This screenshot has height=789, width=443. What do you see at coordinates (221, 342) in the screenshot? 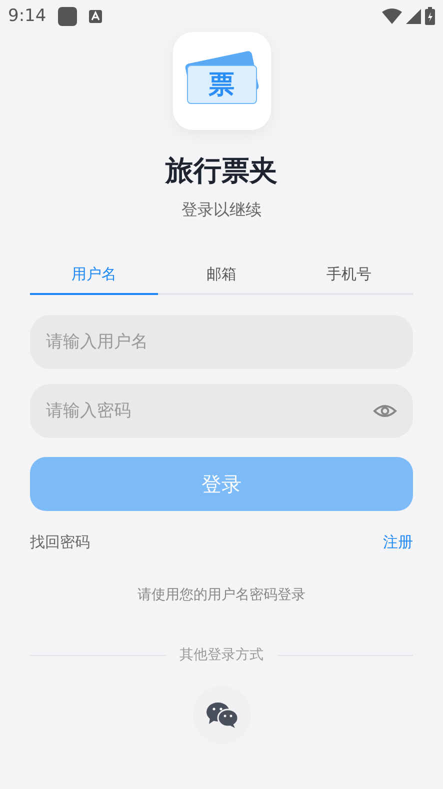
I see `username-field: 请输入用户名` at bounding box center [221, 342].